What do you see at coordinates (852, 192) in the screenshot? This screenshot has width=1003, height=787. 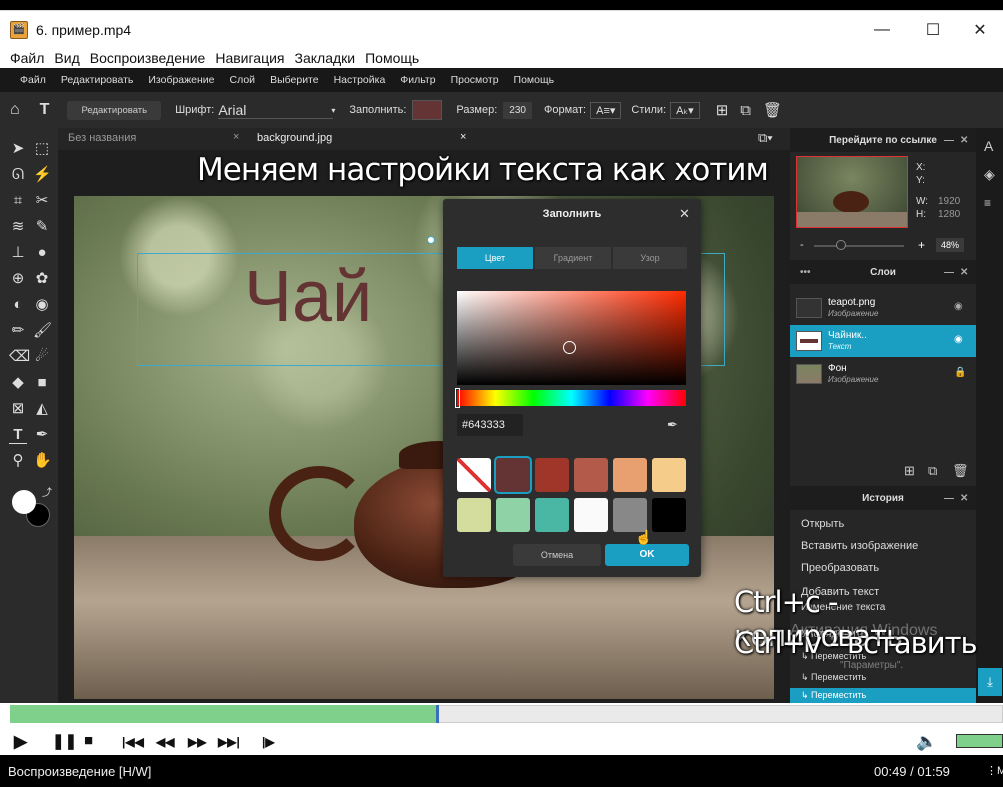 I see `navigator-thumbnail` at bounding box center [852, 192].